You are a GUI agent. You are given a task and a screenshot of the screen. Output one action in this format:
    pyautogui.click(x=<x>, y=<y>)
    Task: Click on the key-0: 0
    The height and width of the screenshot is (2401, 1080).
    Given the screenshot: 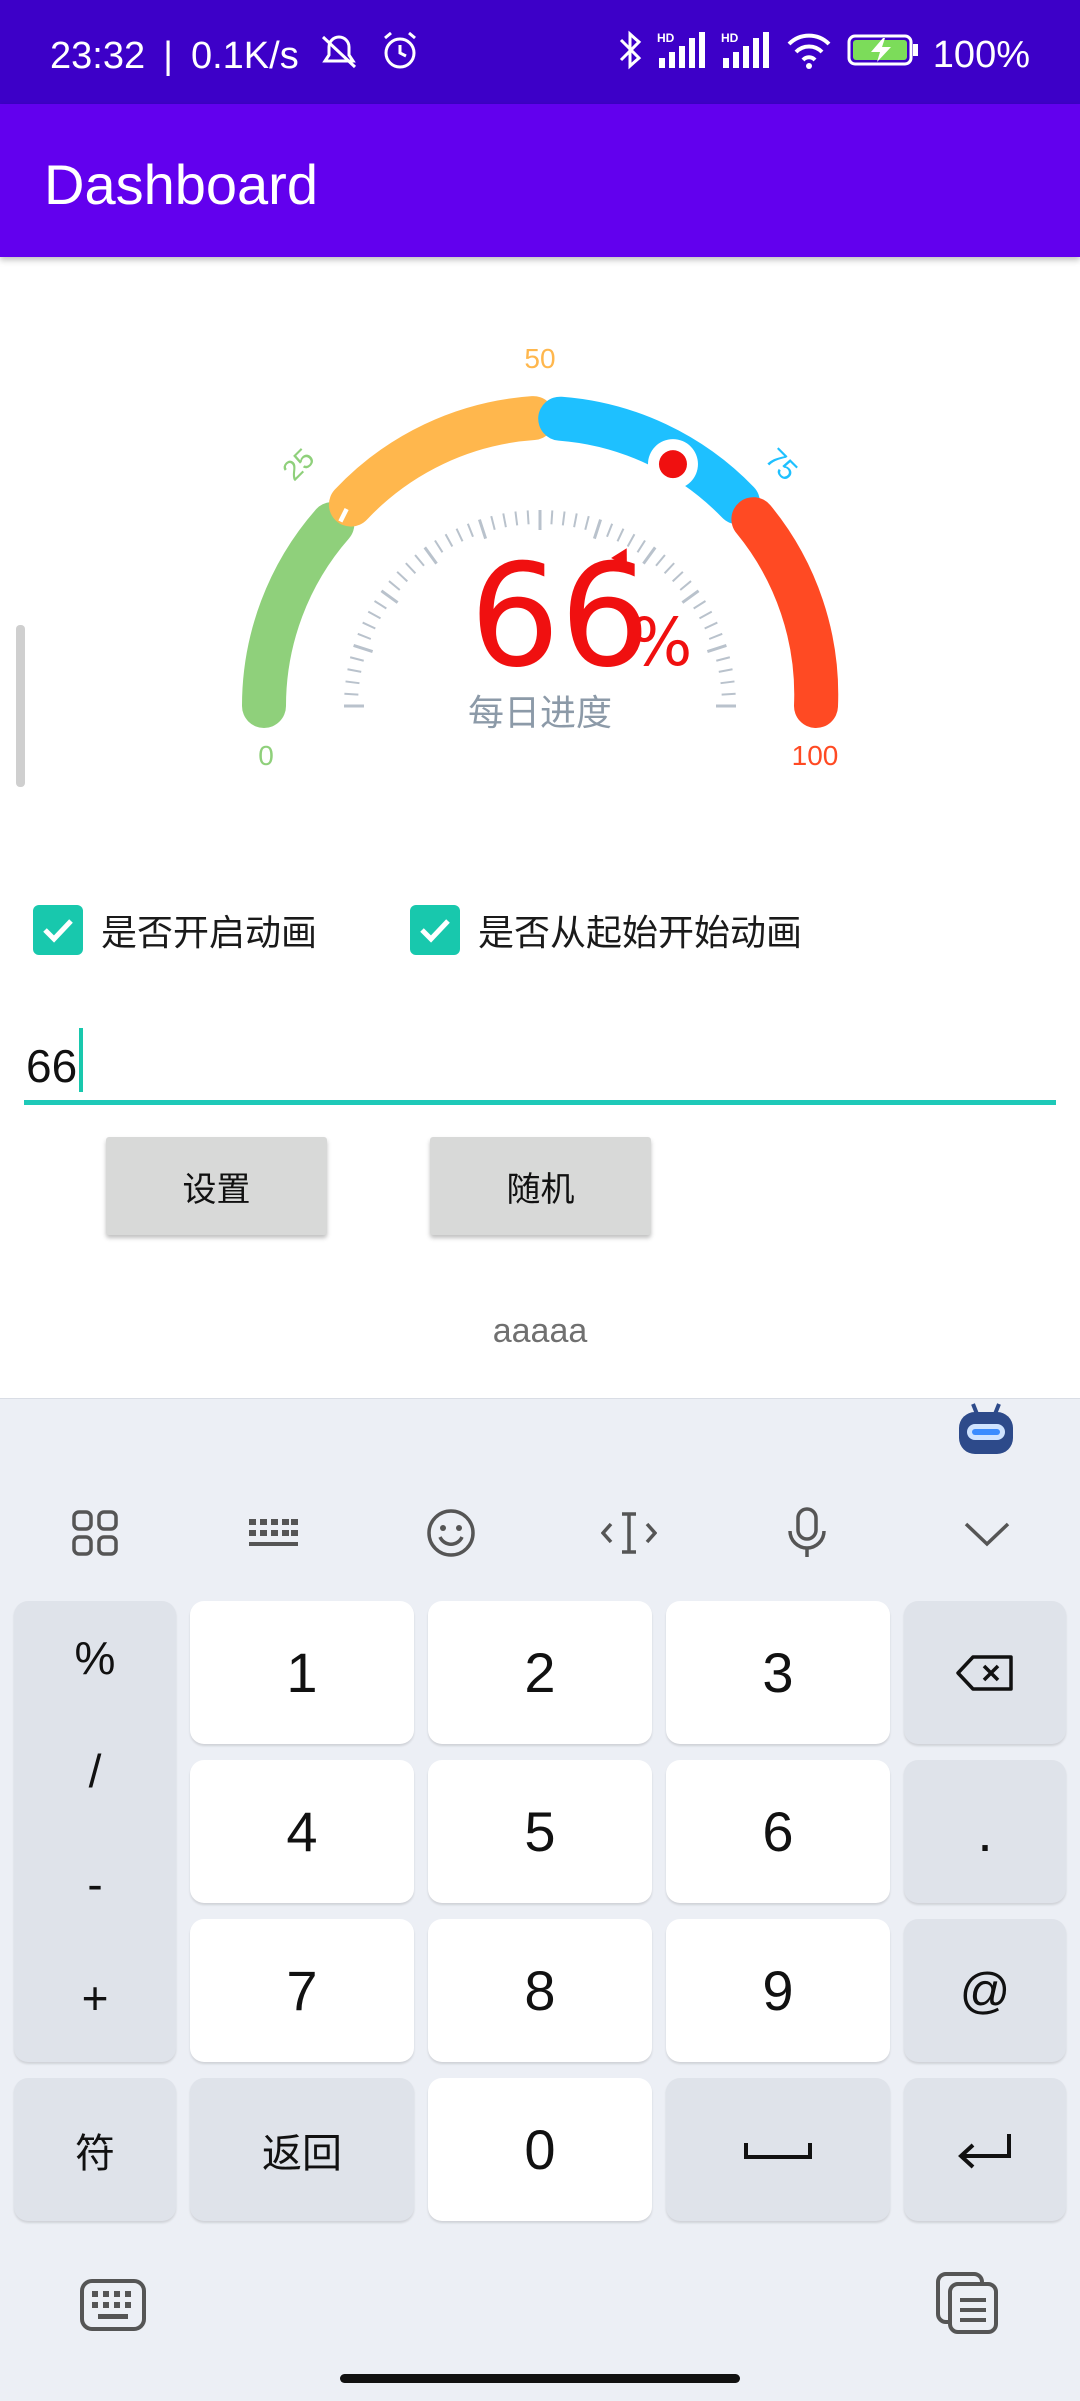 What is the action you would take?
    pyautogui.click(x=540, y=2149)
    